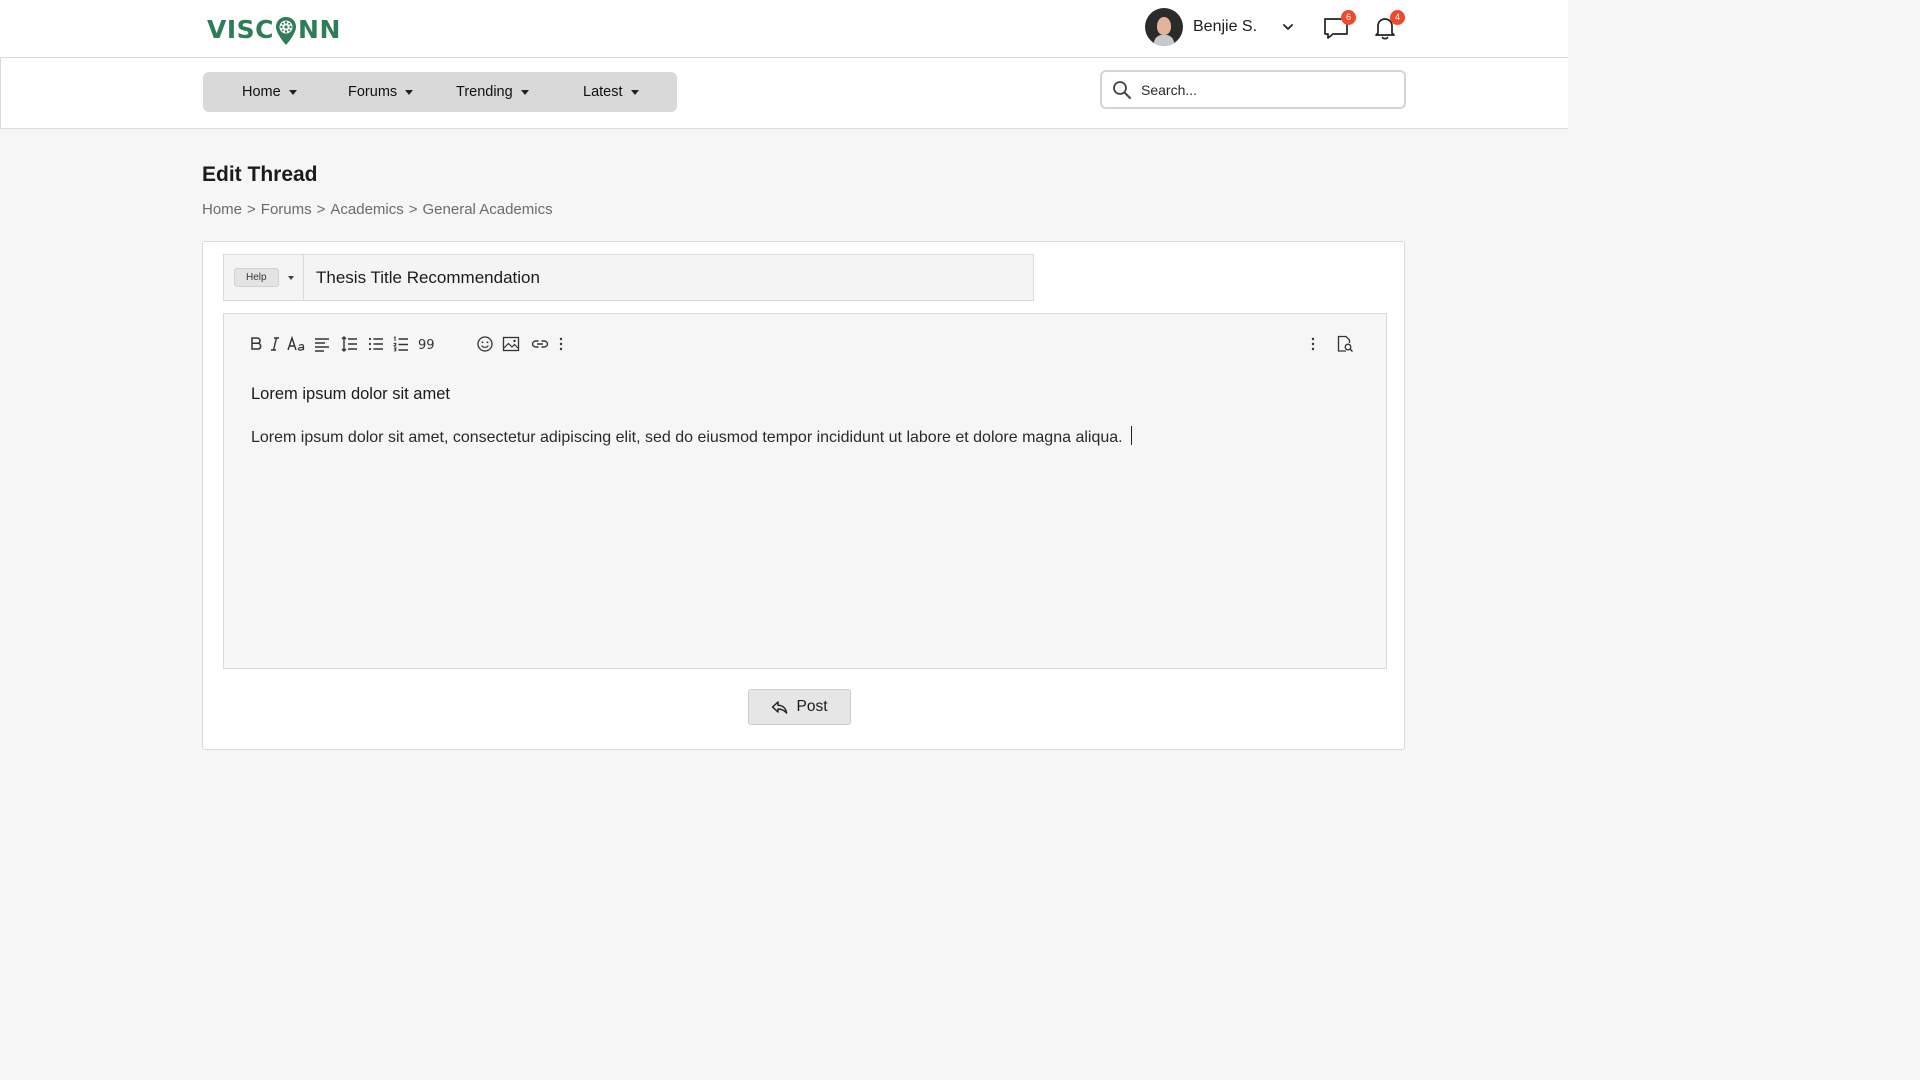  What do you see at coordinates (668, 277) in the screenshot?
I see `thread-title-input` at bounding box center [668, 277].